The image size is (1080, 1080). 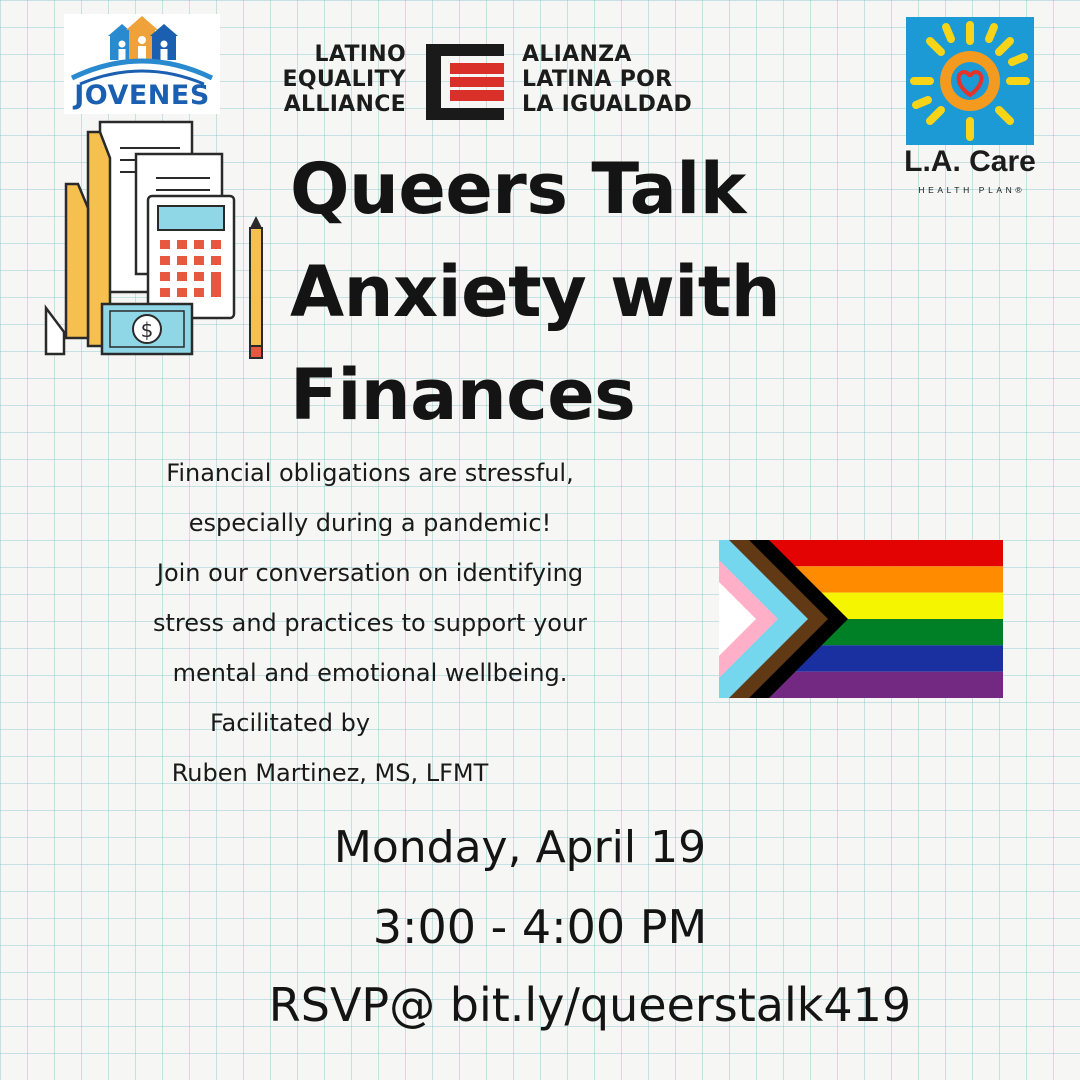 I want to click on title-line: Finances, so click(x=463, y=395).